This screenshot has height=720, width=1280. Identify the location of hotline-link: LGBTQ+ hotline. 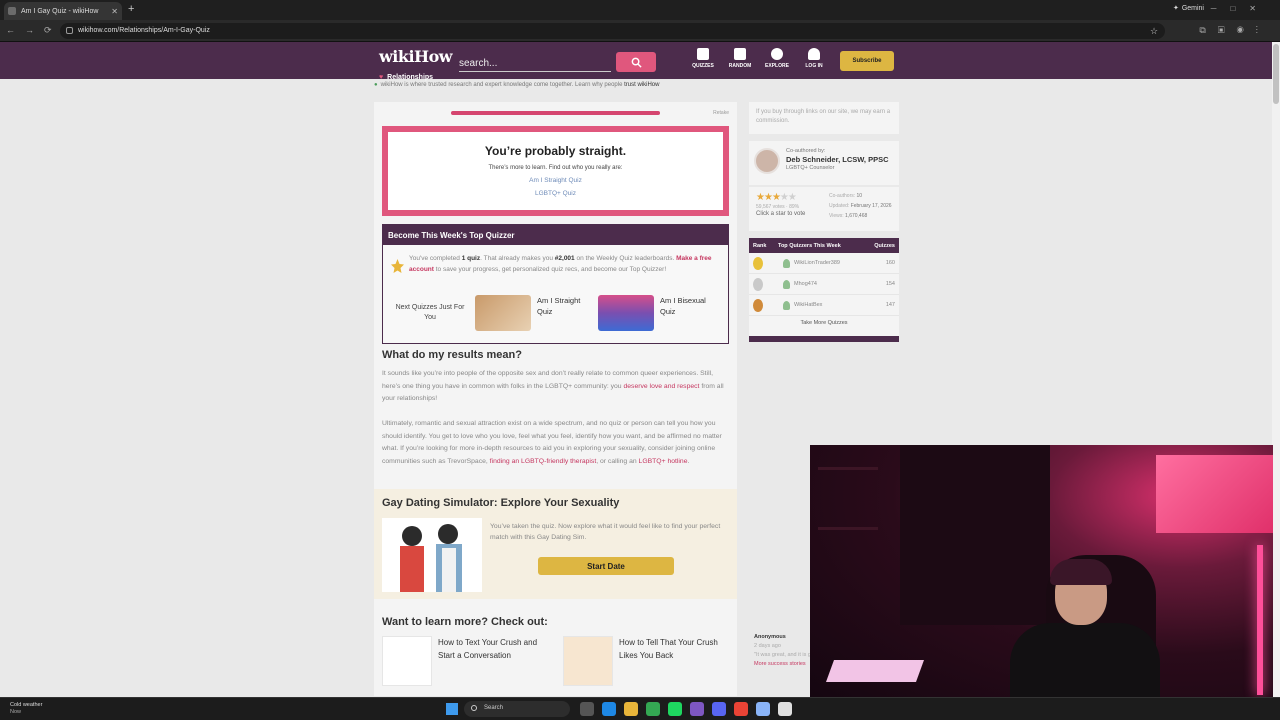
(663, 461).